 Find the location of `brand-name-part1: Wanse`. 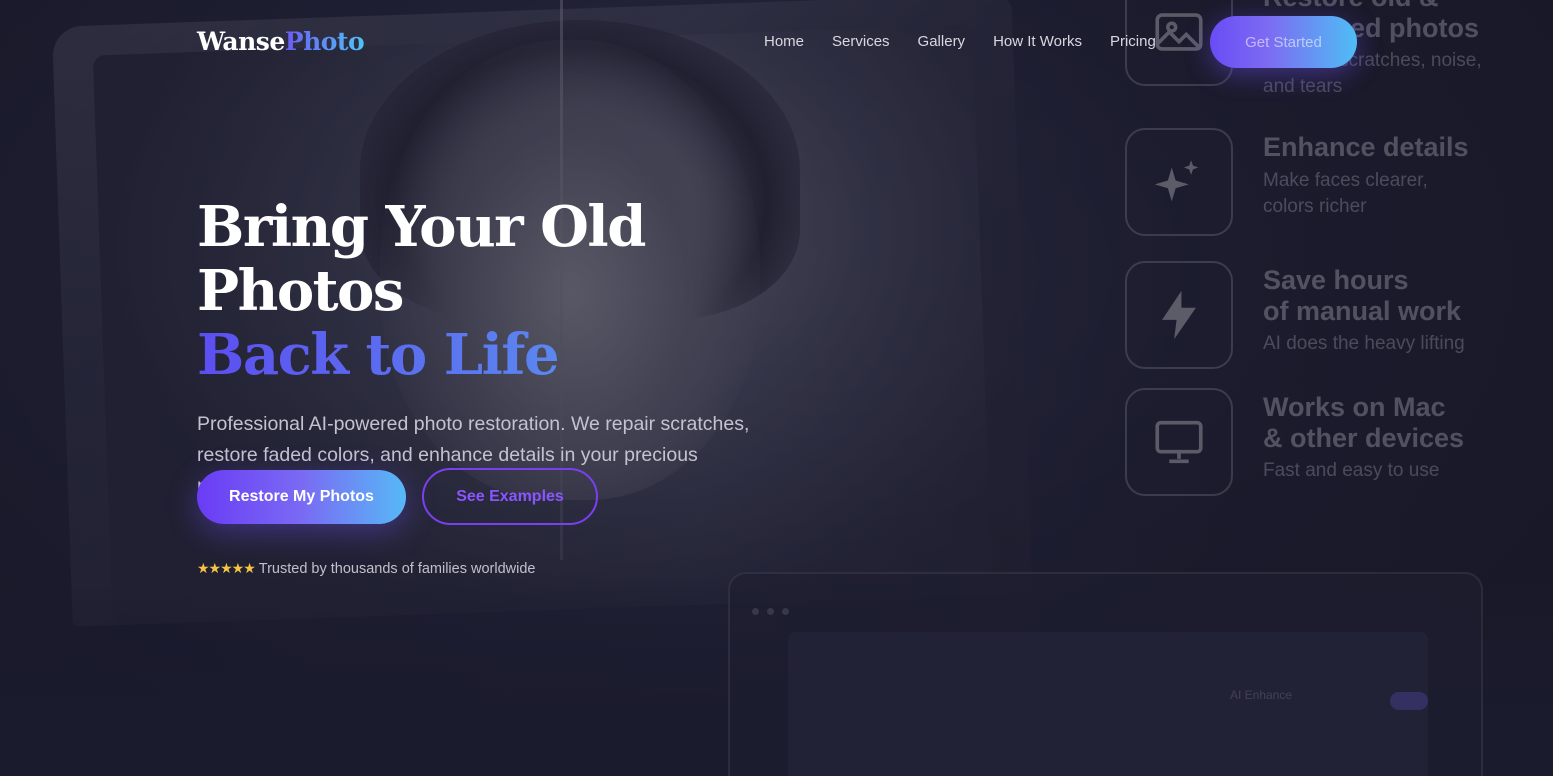

brand-name-part1: Wanse is located at coordinates (241, 41).